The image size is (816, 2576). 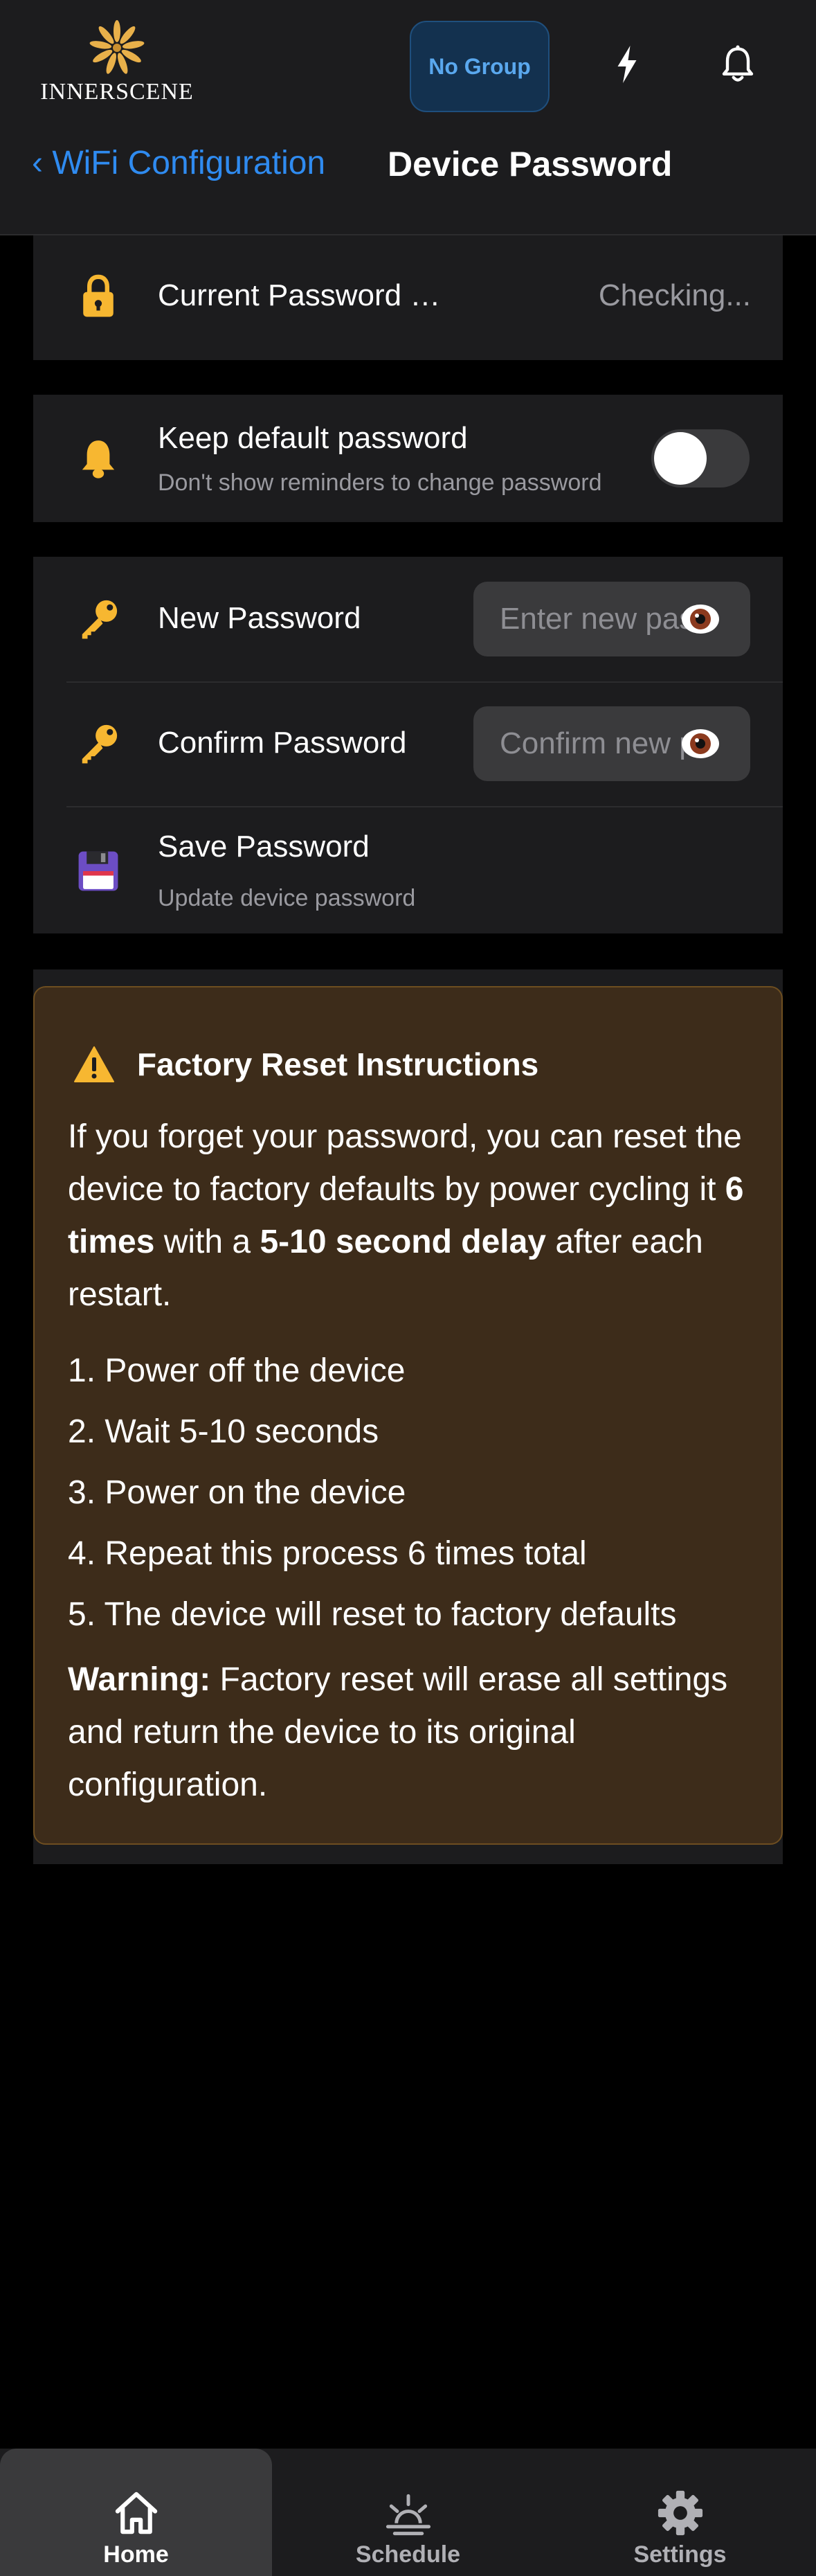 What do you see at coordinates (264, 847) in the screenshot?
I see `save-password-label: Save Password` at bounding box center [264, 847].